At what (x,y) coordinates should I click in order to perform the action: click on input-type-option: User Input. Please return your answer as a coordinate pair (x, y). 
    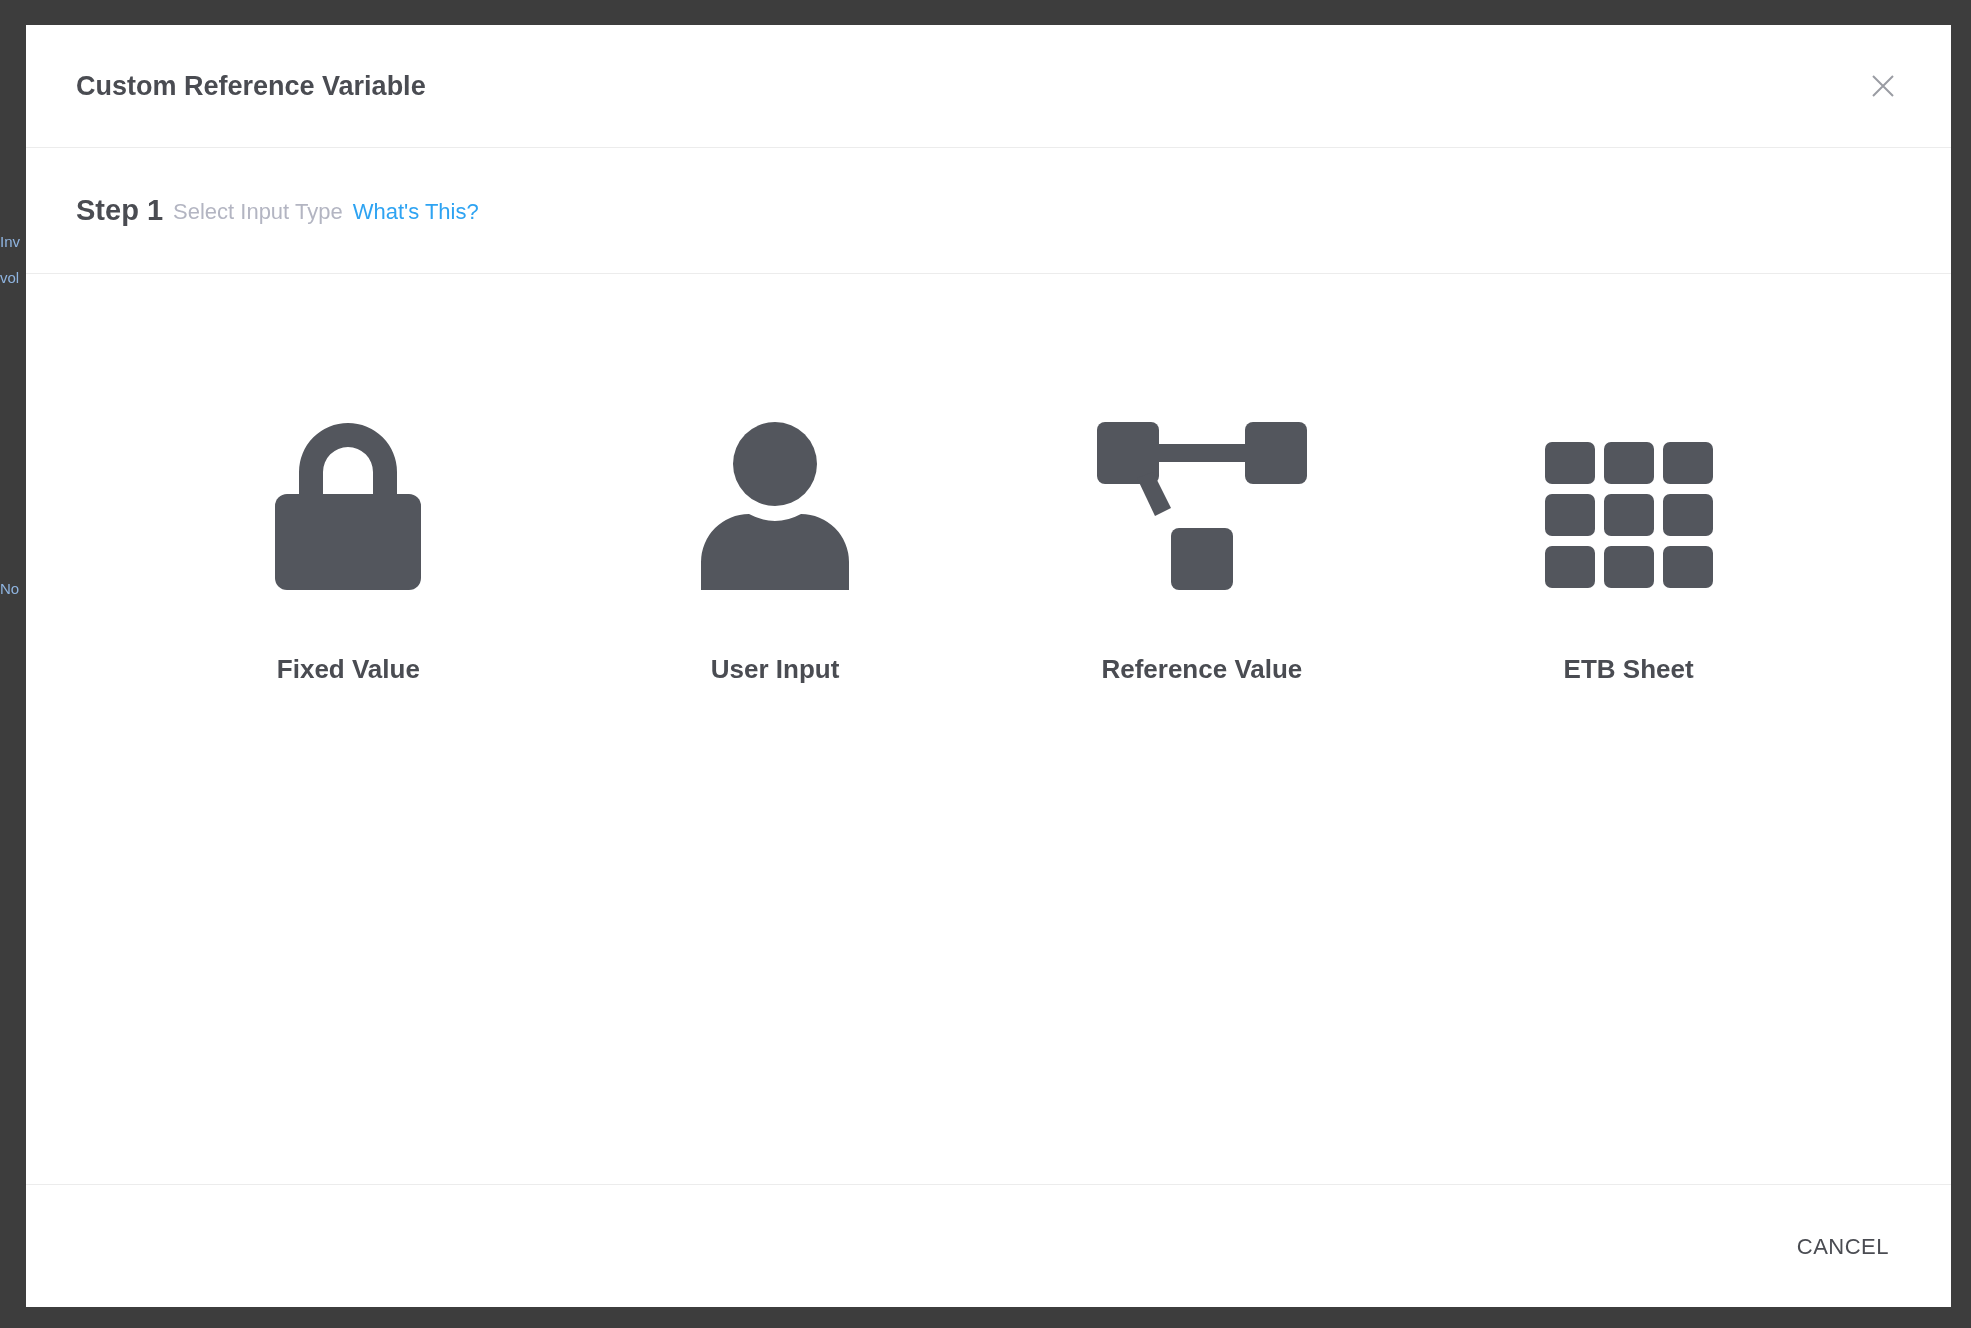
    Looking at the image, I should click on (775, 555).